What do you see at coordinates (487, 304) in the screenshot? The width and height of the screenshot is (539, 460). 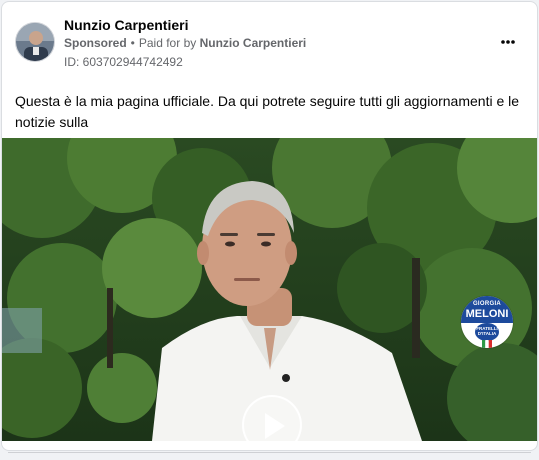 I see `logo-line1: GIORGIA` at bounding box center [487, 304].